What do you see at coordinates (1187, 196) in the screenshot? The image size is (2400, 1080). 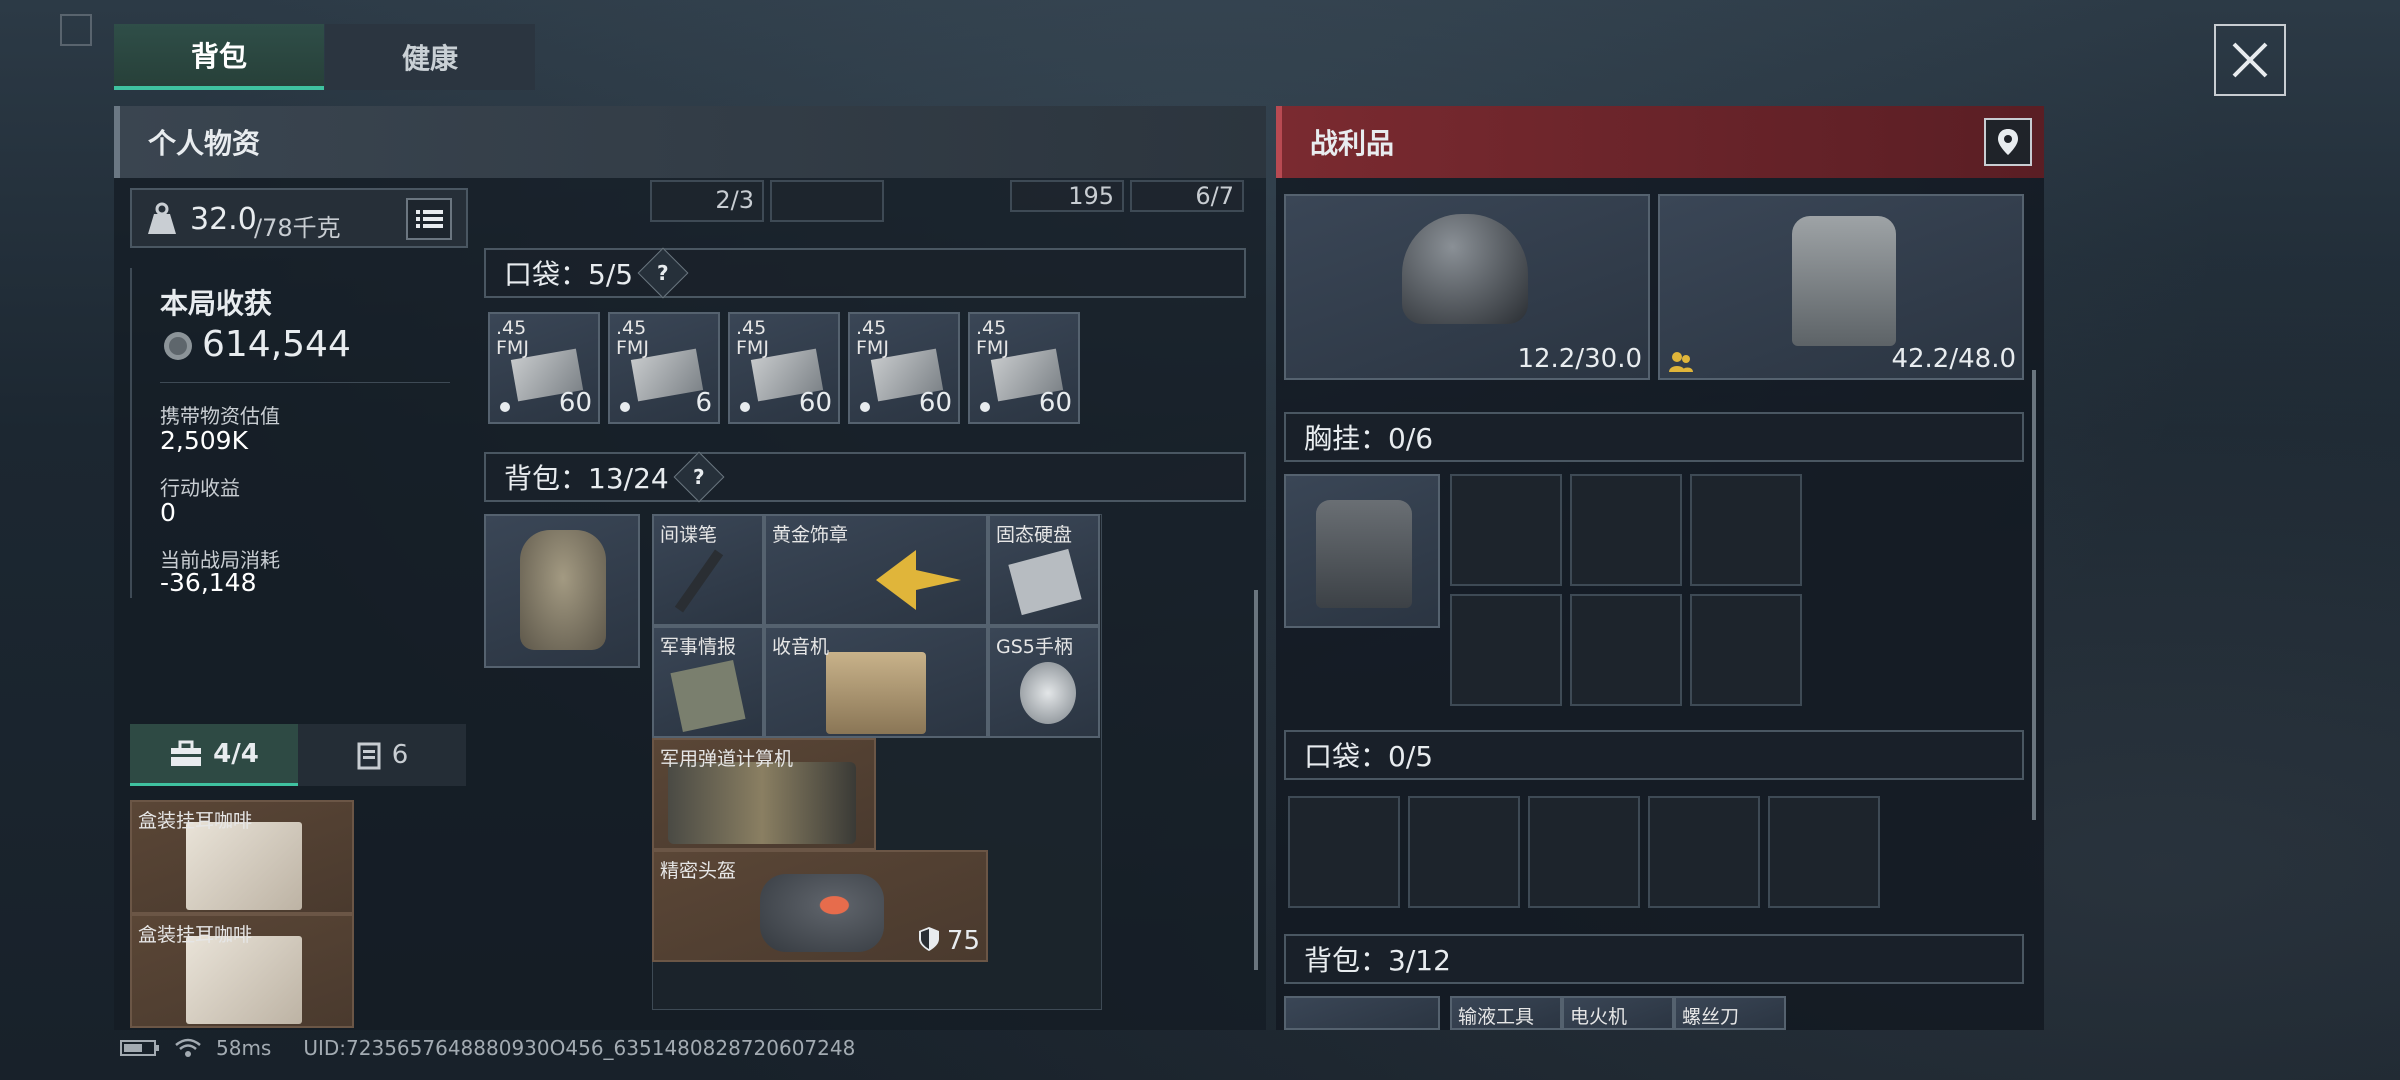 I see `partial-slot: 6/7` at bounding box center [1187, 196].